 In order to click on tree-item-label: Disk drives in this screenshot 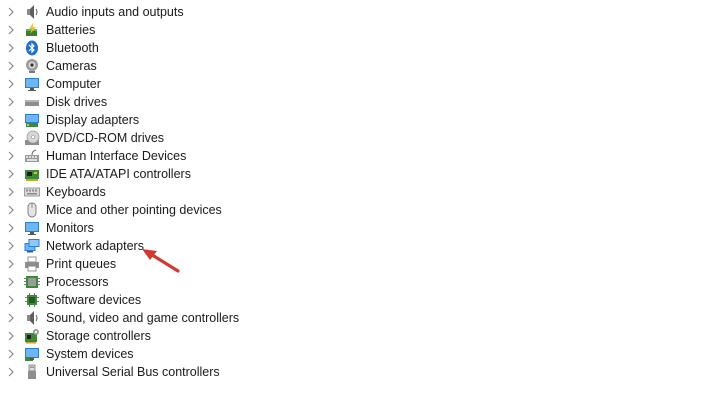, I will do `click(77, 102)`.